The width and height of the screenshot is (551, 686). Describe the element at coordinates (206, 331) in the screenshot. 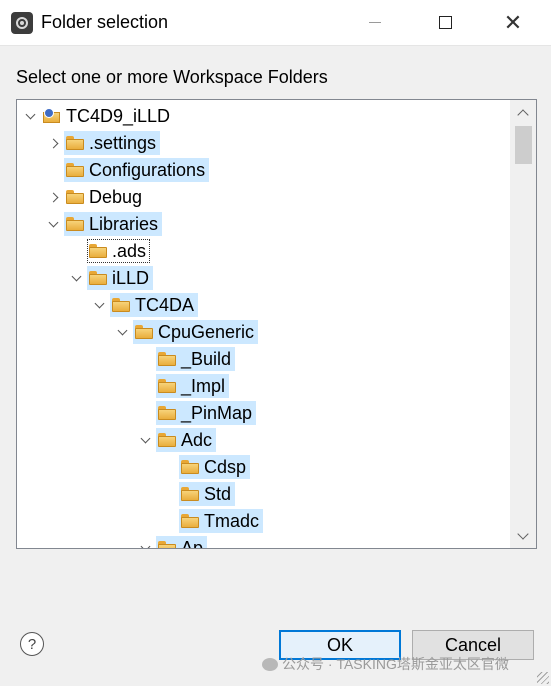

I see `tree-item-label: CpuGeneric` at that location.